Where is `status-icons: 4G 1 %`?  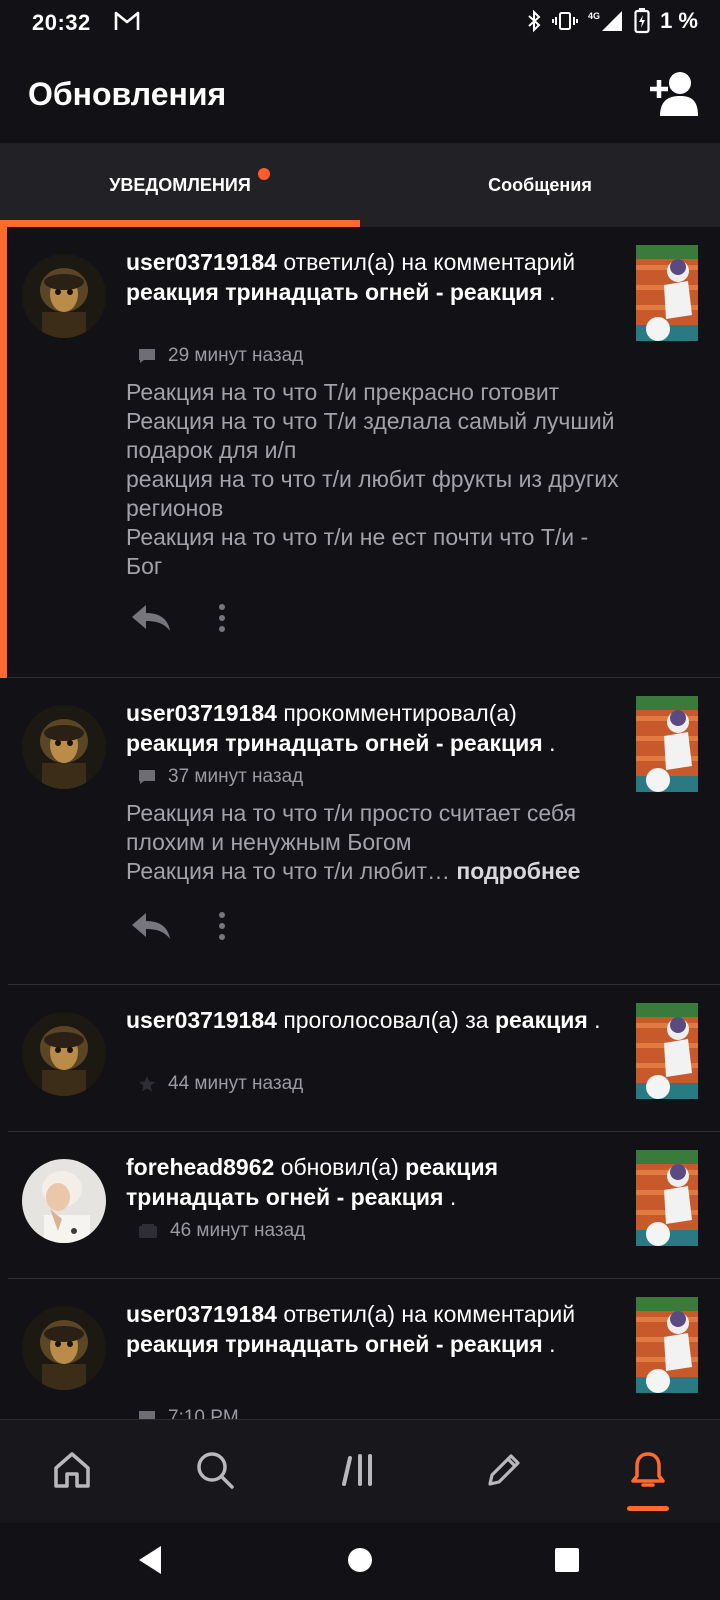 status-icons: 4G 1 % is located at coordinates (612, 21).